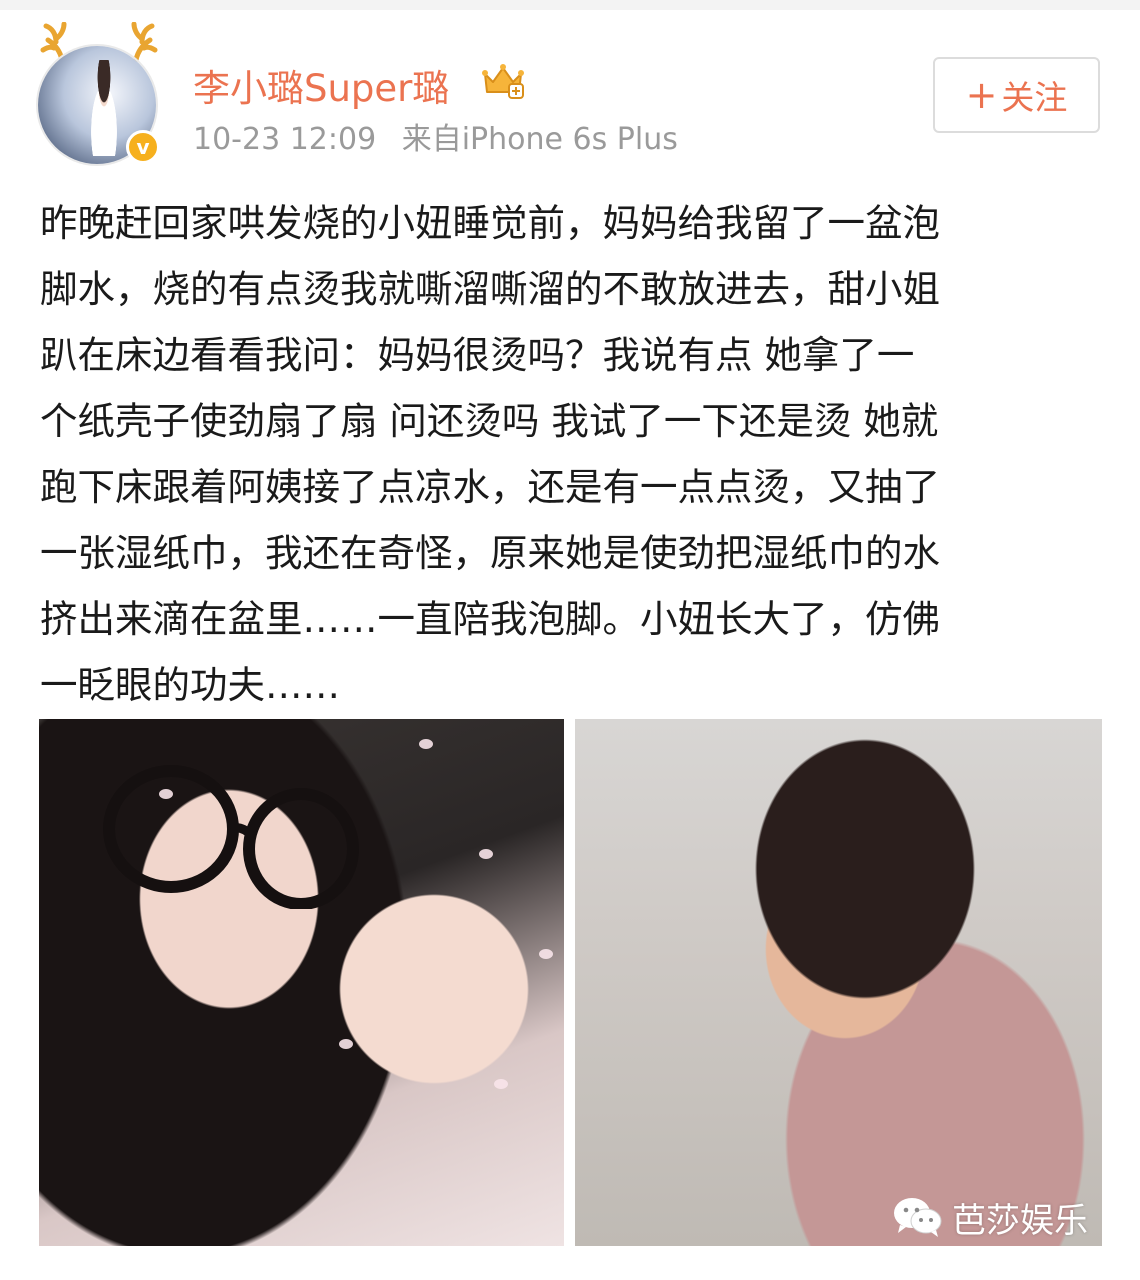 Image resolution: width=1140 pixels, height=1280 pixels. What do you see at coordinates (477, 355) in the screenshot?
I see `post-text-line: 趴在床边看看我问：妈妈很烫吗？我说有点 她拿了一` at bounding box center [477, 355].